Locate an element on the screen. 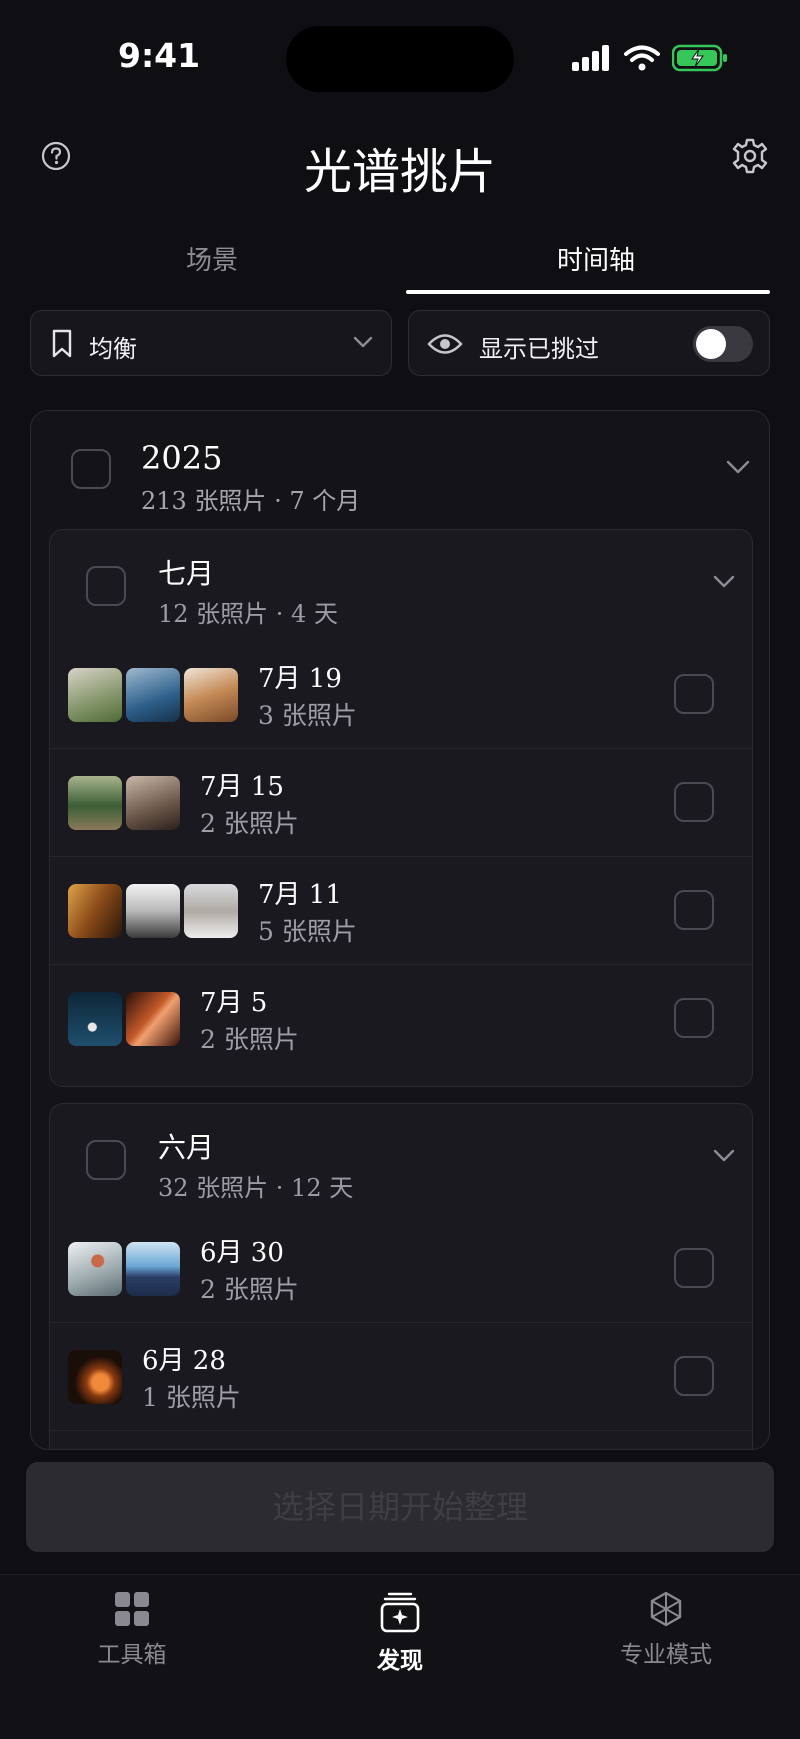 This screenshot has height=1739, width=800. year-title: 2025 is located at coordinates (182, 458).